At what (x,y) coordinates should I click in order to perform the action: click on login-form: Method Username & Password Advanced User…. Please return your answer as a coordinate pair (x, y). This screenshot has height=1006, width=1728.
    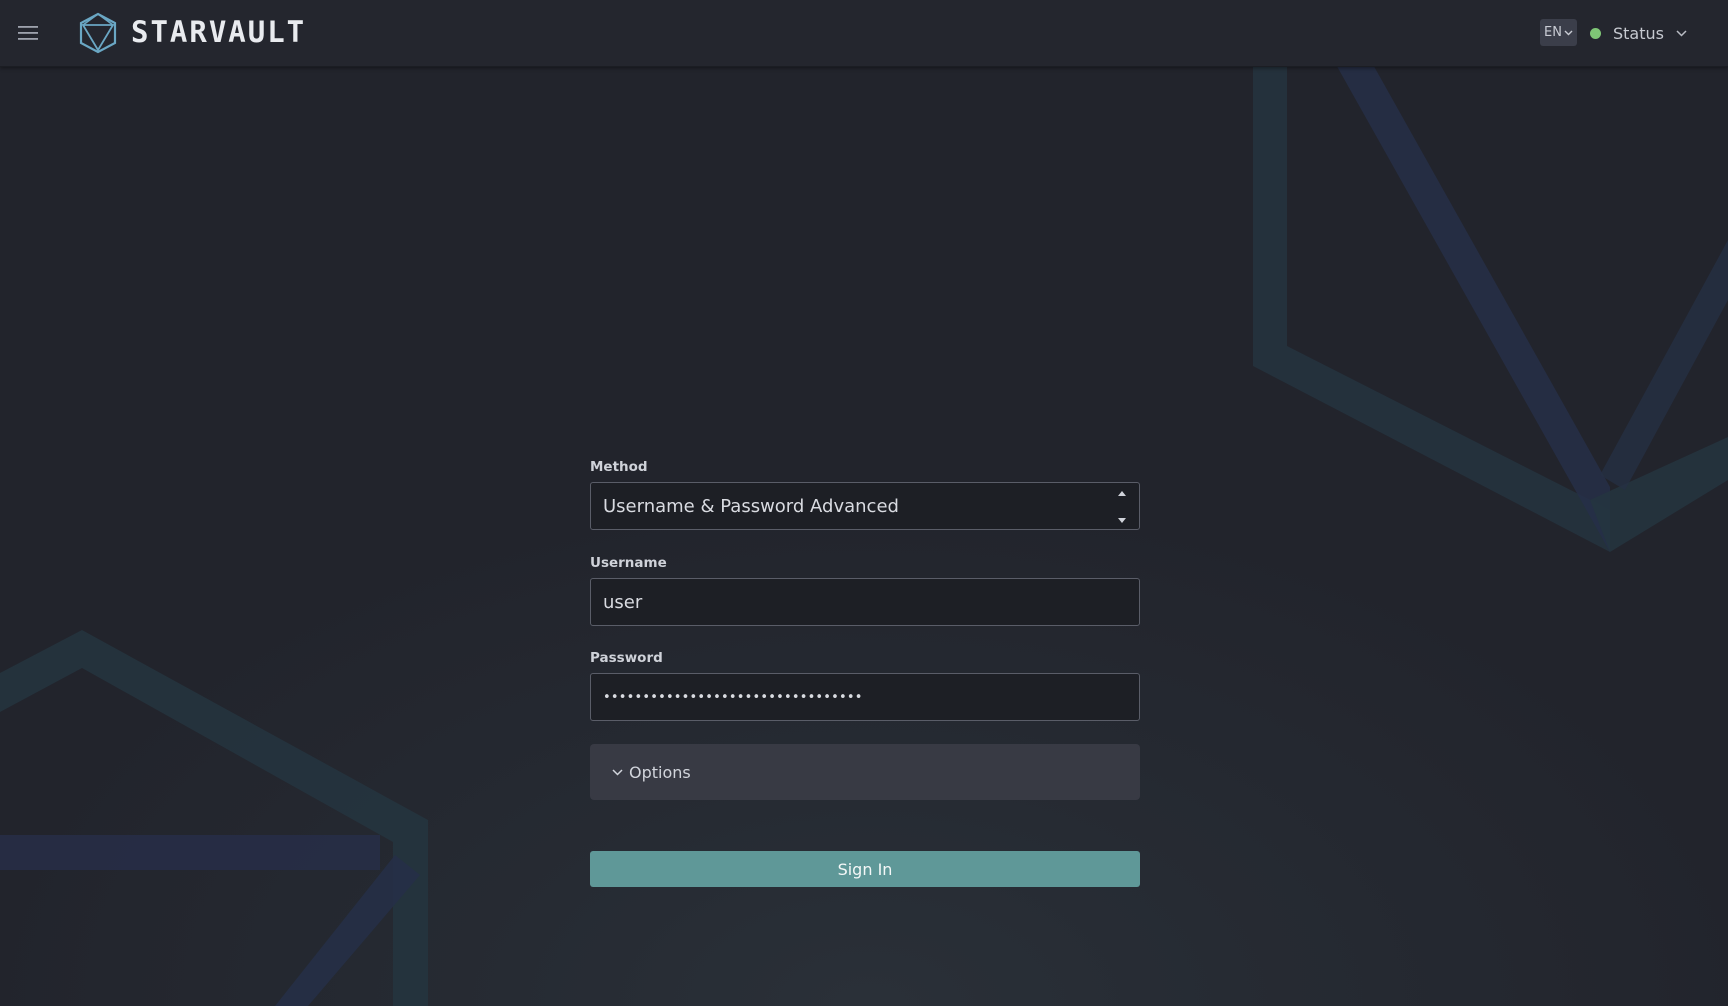
    Looking at the image, I should click on (865, 672).